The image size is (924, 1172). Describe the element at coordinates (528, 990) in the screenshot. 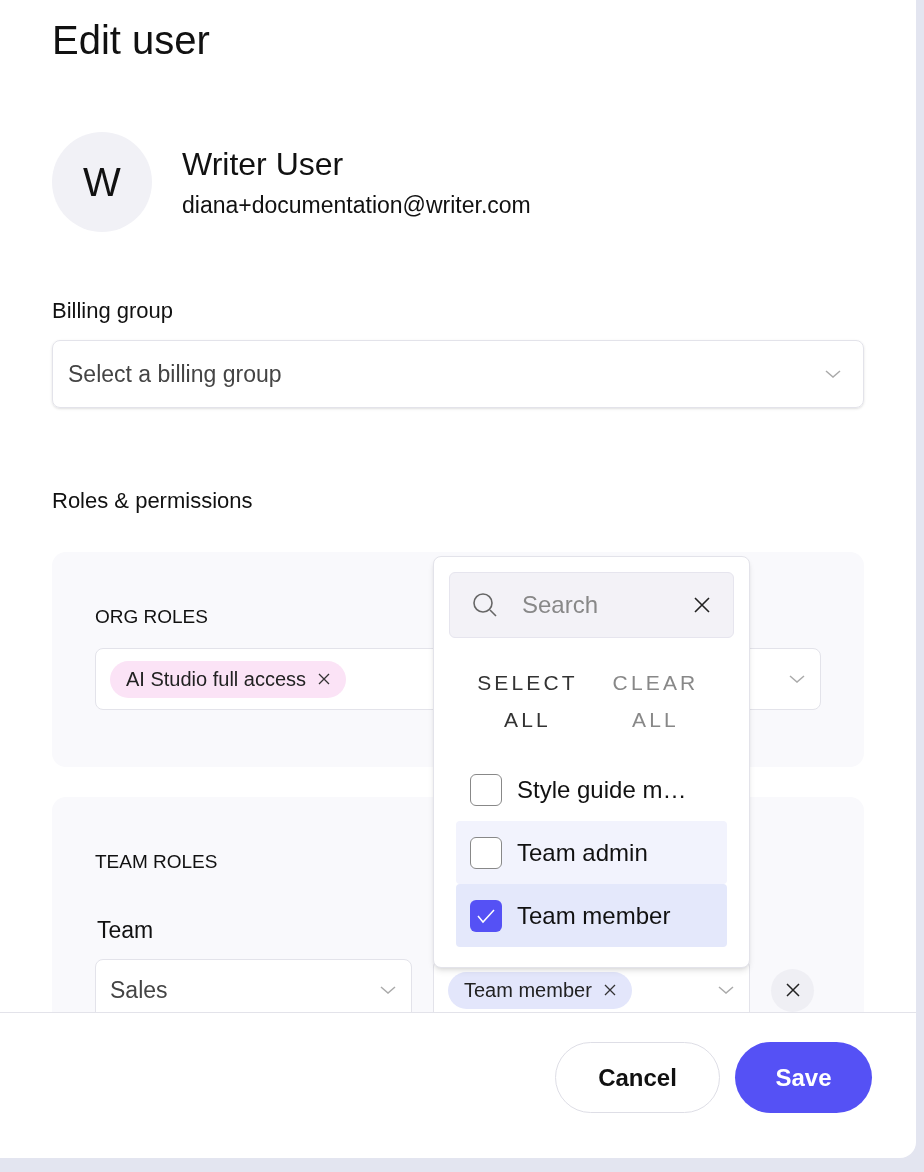

I see `tag-label: Team member` at that location.